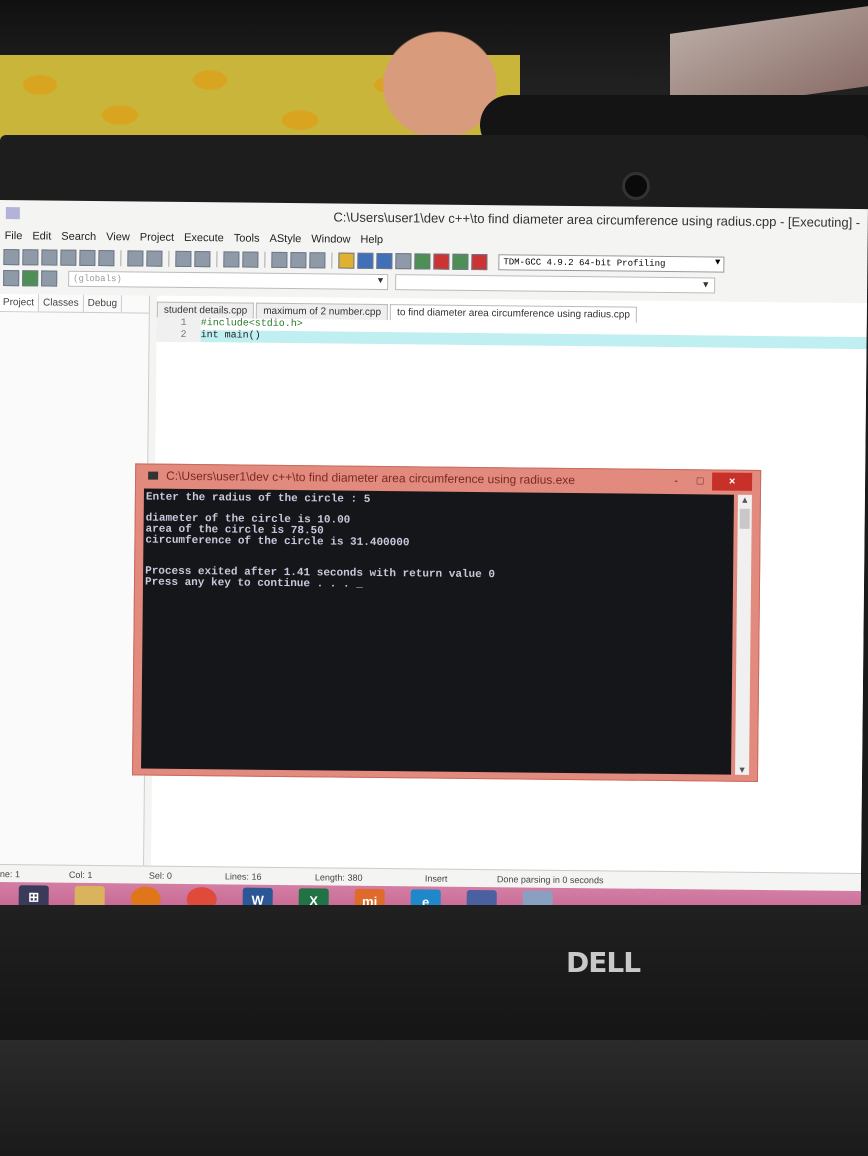  What do you see at coordinates (436, 878) in the screenshot?
I see `status-mode: Insert` at bounding box center [436, 878].